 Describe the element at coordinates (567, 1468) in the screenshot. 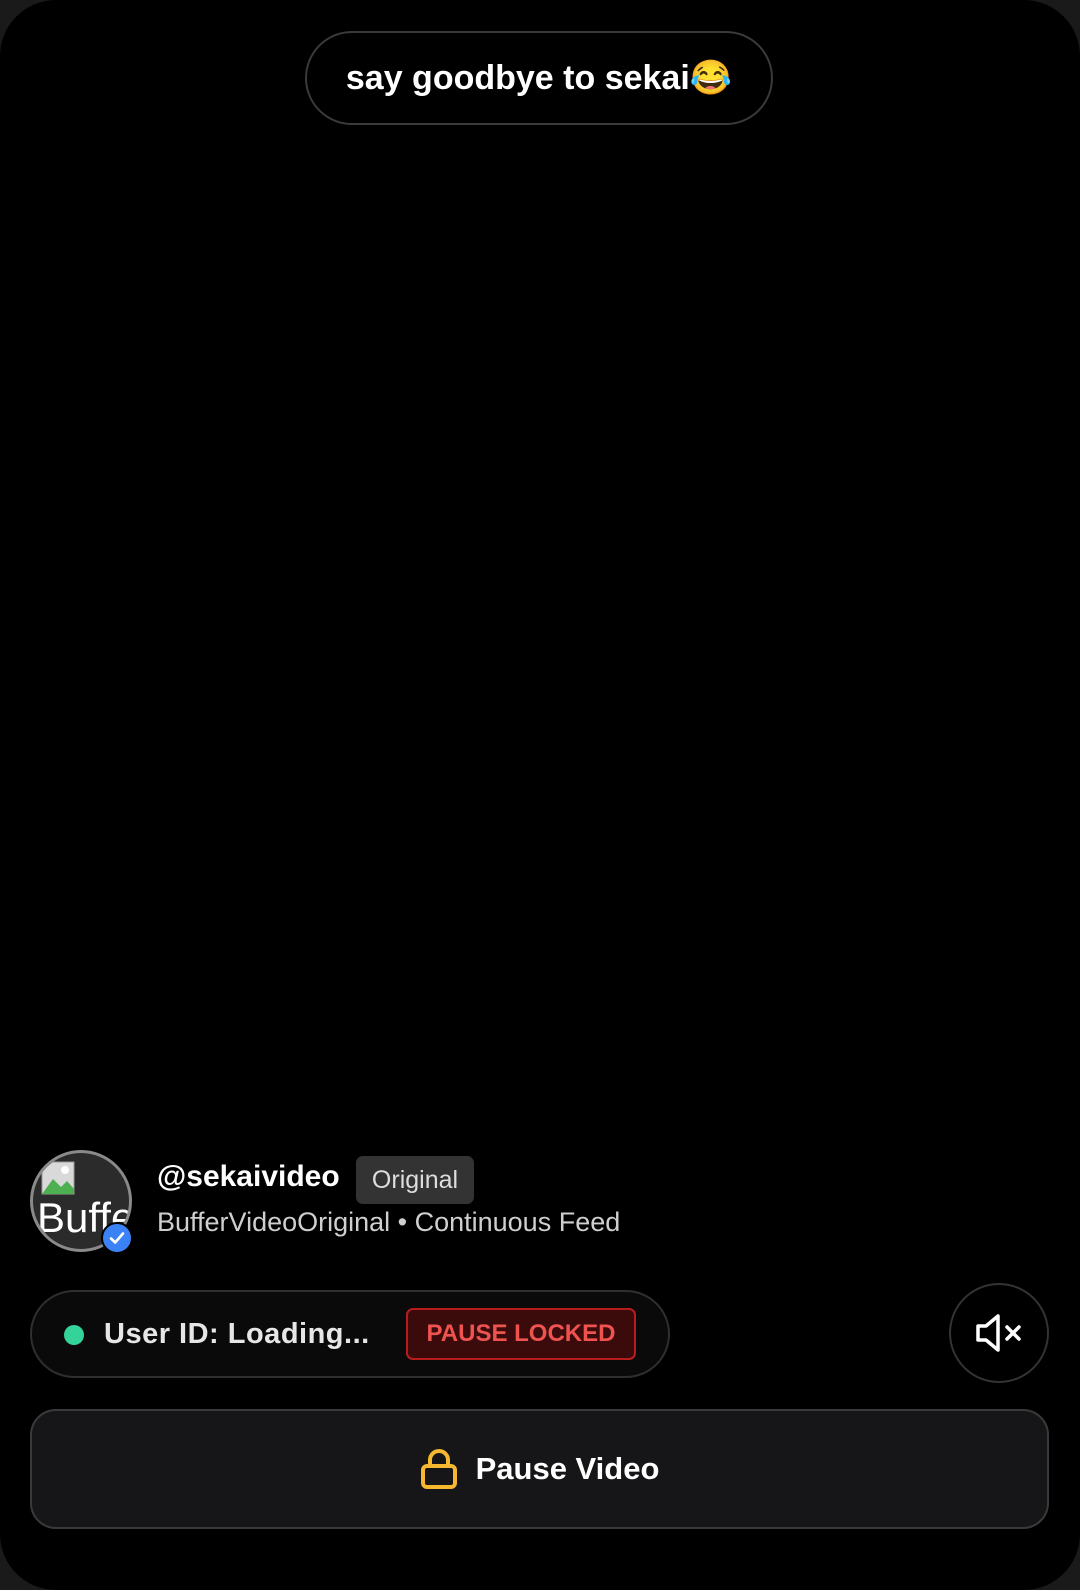

I see `pause-video-label: Pause Video` at that location.